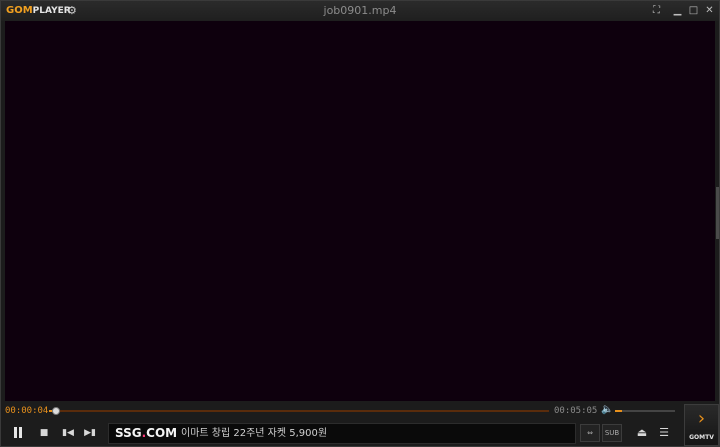 The width and height of the screenshot is (720, 447). I want to click on volume-fill, so click(619, 411).